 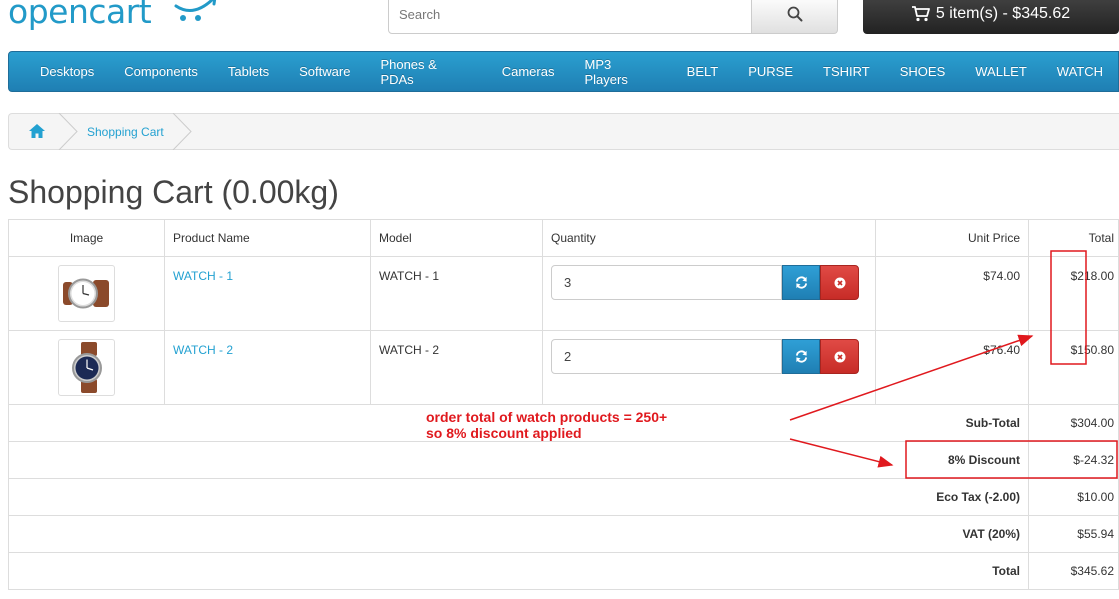 I want to click on column-header-model: Model, so click(x=456, y=238).